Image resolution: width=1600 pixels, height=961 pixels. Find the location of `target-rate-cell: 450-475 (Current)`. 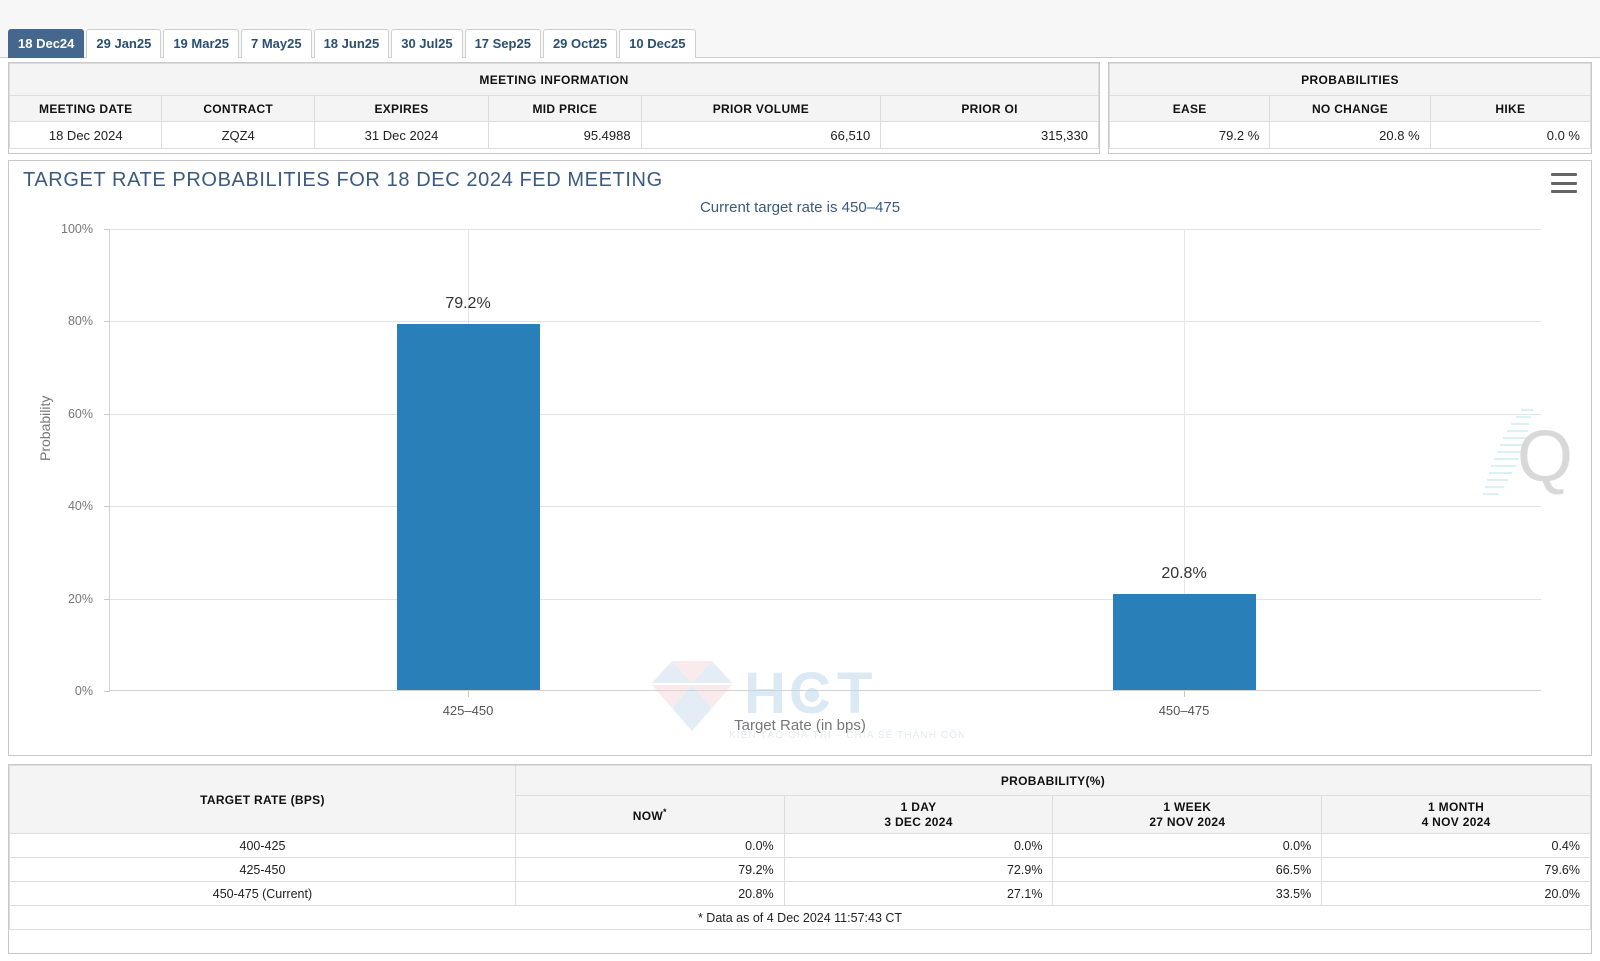

target-rate-cell: 450-475 (Current) is located at coordinates (262, 893).